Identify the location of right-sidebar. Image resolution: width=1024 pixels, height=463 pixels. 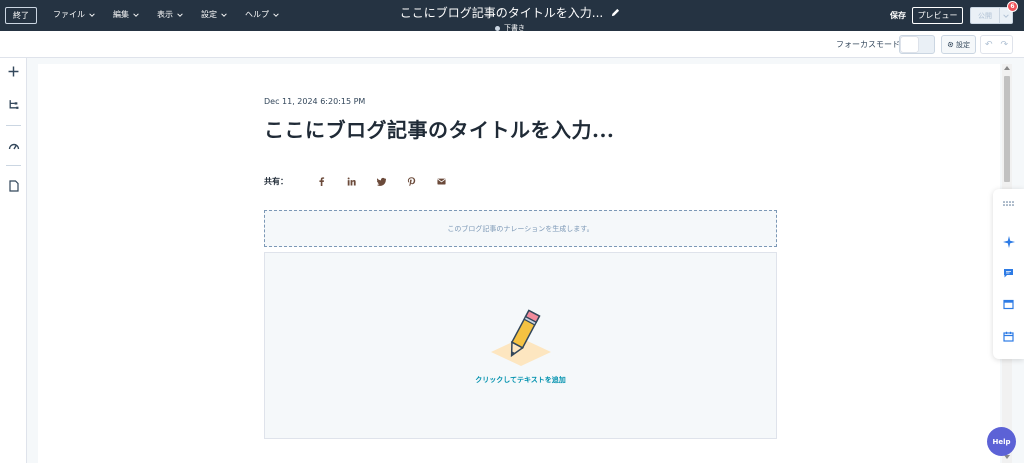
(1008, 274).